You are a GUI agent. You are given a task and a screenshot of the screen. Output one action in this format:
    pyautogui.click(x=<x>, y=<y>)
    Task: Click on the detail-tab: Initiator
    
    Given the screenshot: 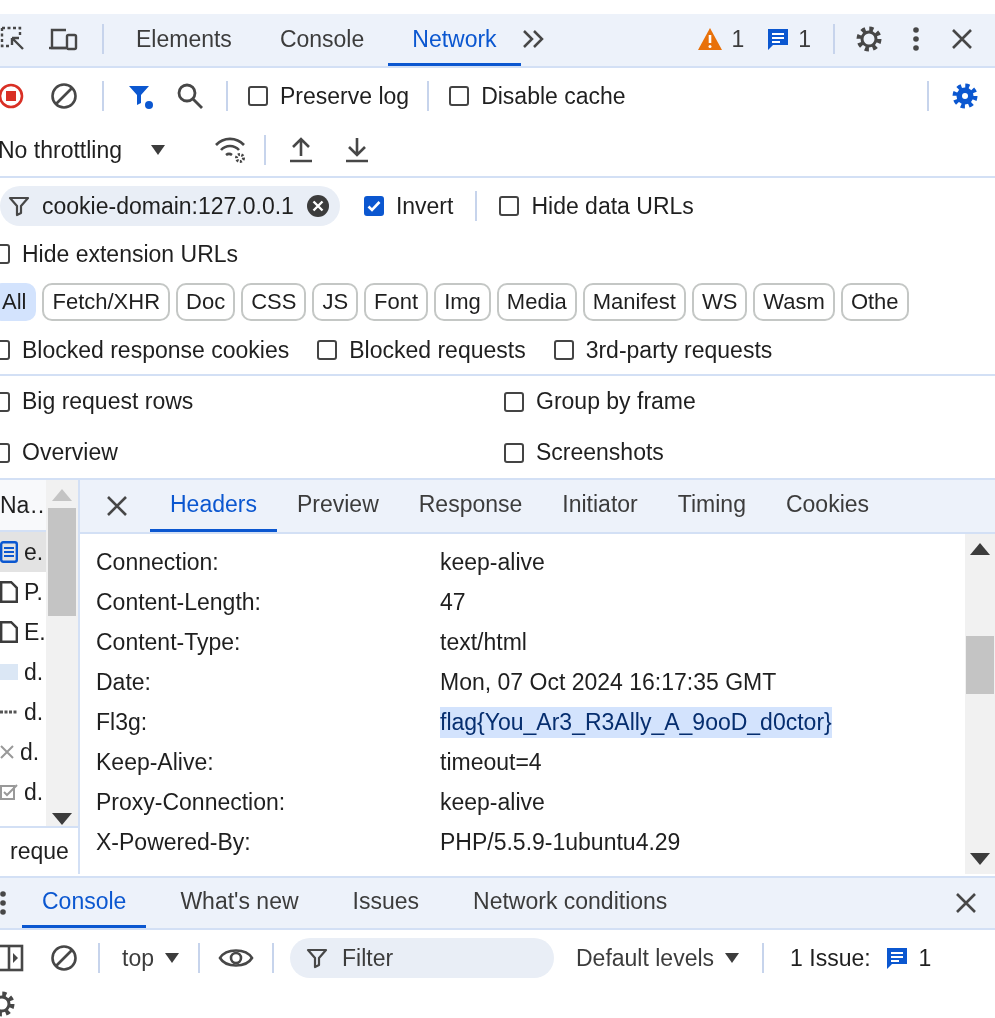 What is the action you would take?
    pyautogui.click(x=600, y=506)
    